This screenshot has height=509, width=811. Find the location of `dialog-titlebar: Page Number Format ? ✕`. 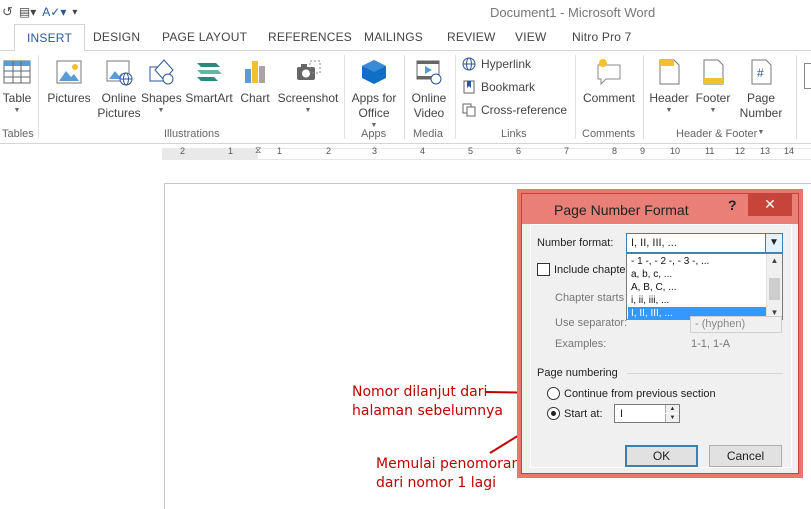

dialog-titlebar: Page Number Format ? ✕ is located at coordinates (660, 209).